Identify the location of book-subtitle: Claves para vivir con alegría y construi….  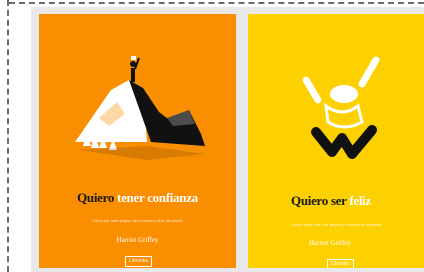
(336, 224).